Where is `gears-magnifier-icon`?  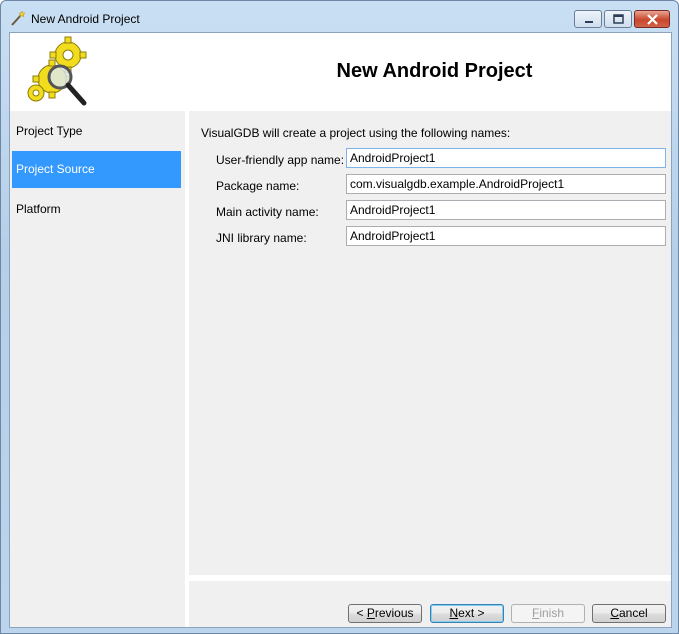
gears-magnifier-icon is located at coordinates (59, 72).